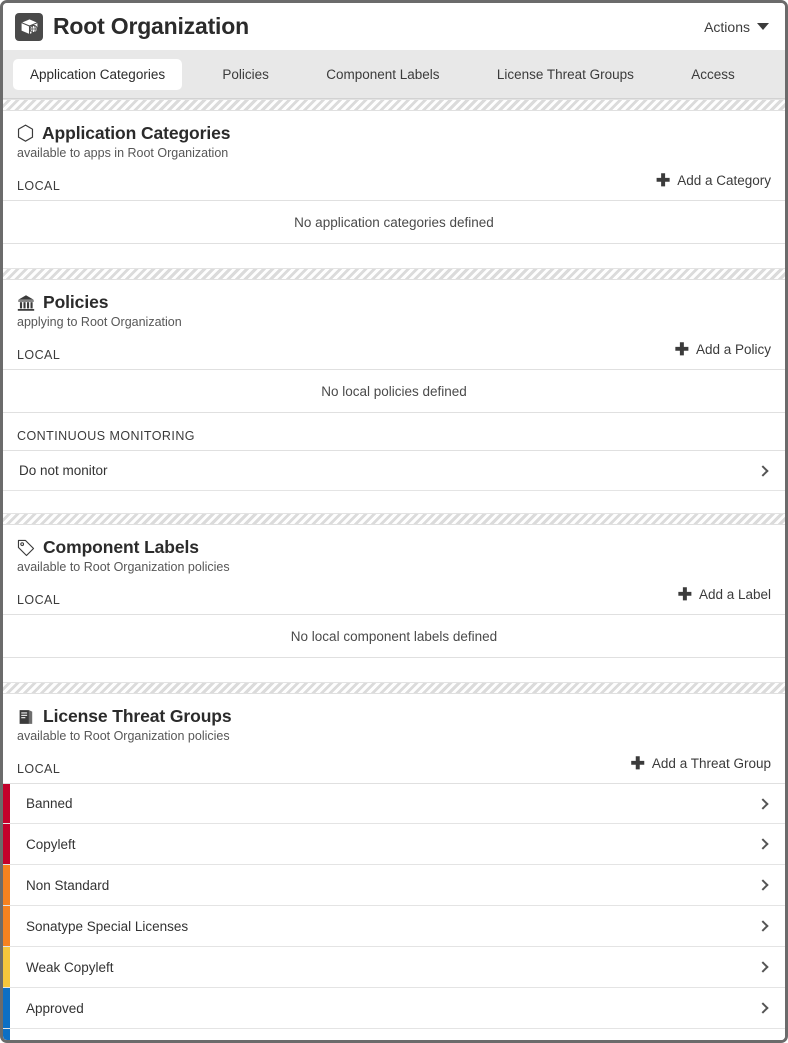  I want to click on policies-bottom-pad, so click(394, 502).